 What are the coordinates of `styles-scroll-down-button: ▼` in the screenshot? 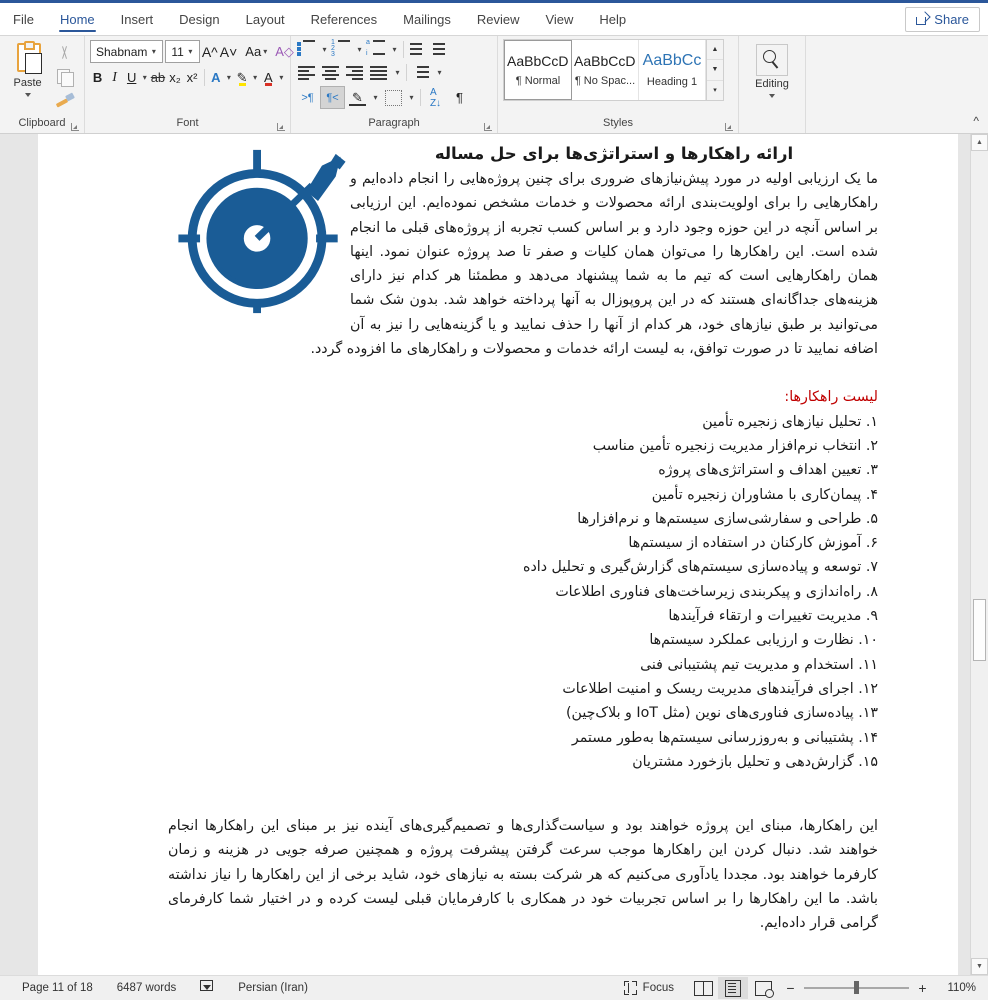 It's located at (715, 70).